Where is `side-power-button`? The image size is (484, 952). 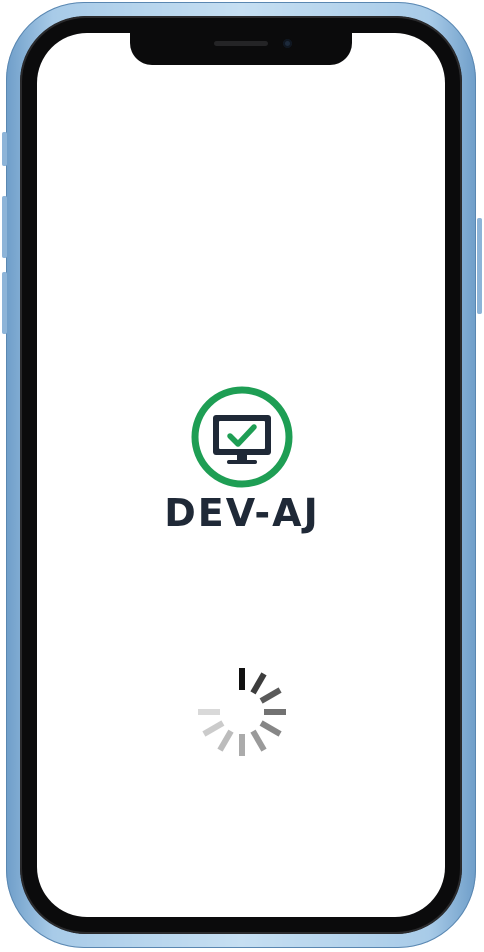 side-power-button is located at coordinates (479, 266).